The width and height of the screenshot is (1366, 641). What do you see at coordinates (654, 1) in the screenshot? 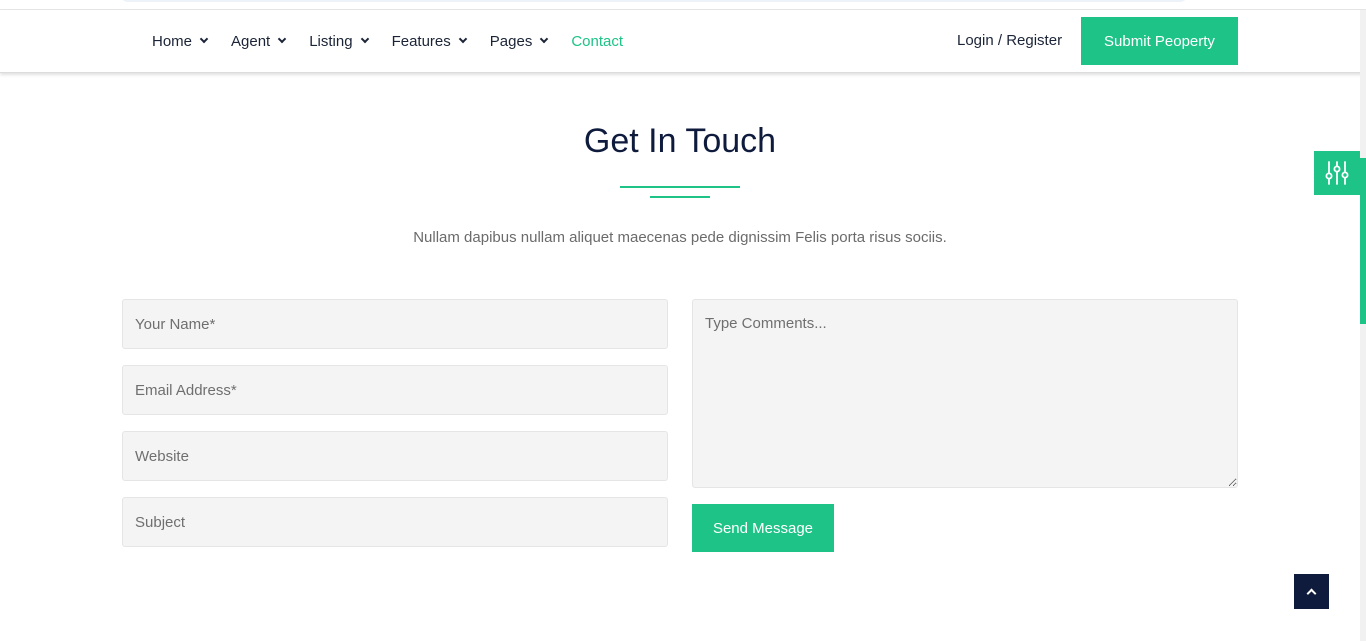
I see `top-bar-pill` at bounding box center [654, 1].